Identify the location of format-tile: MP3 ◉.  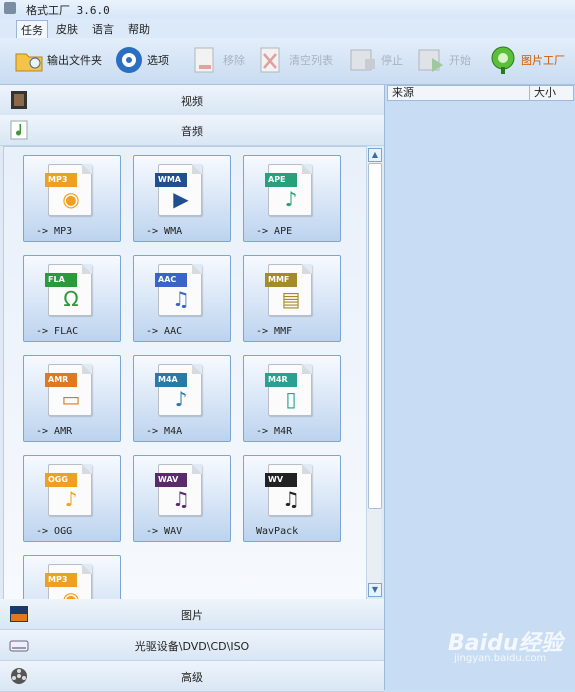
(72, 577).